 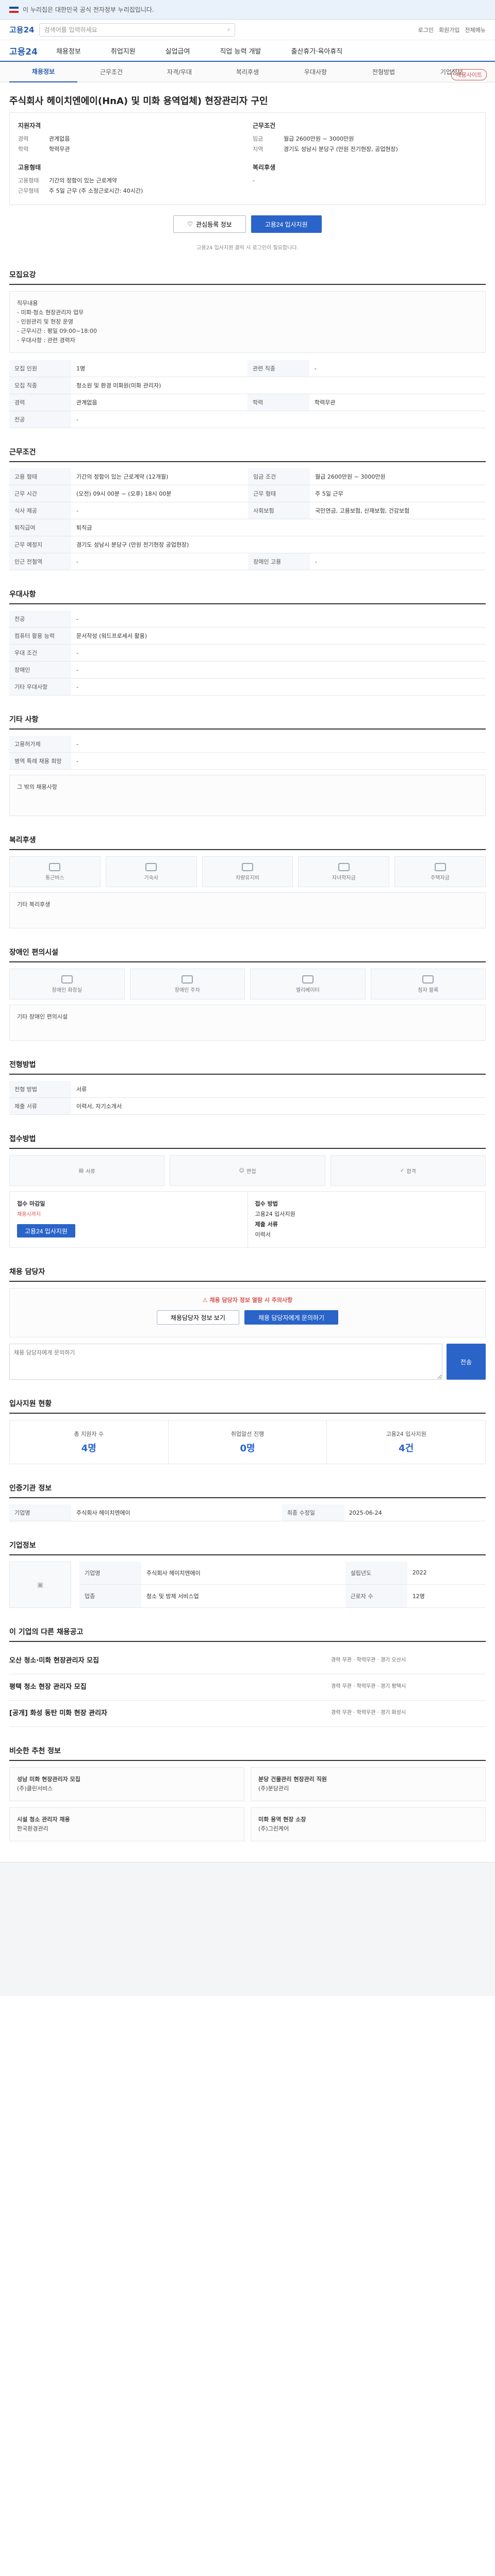 I want to click on tab-recruit: 채용정보, so click(x=43, y=72).